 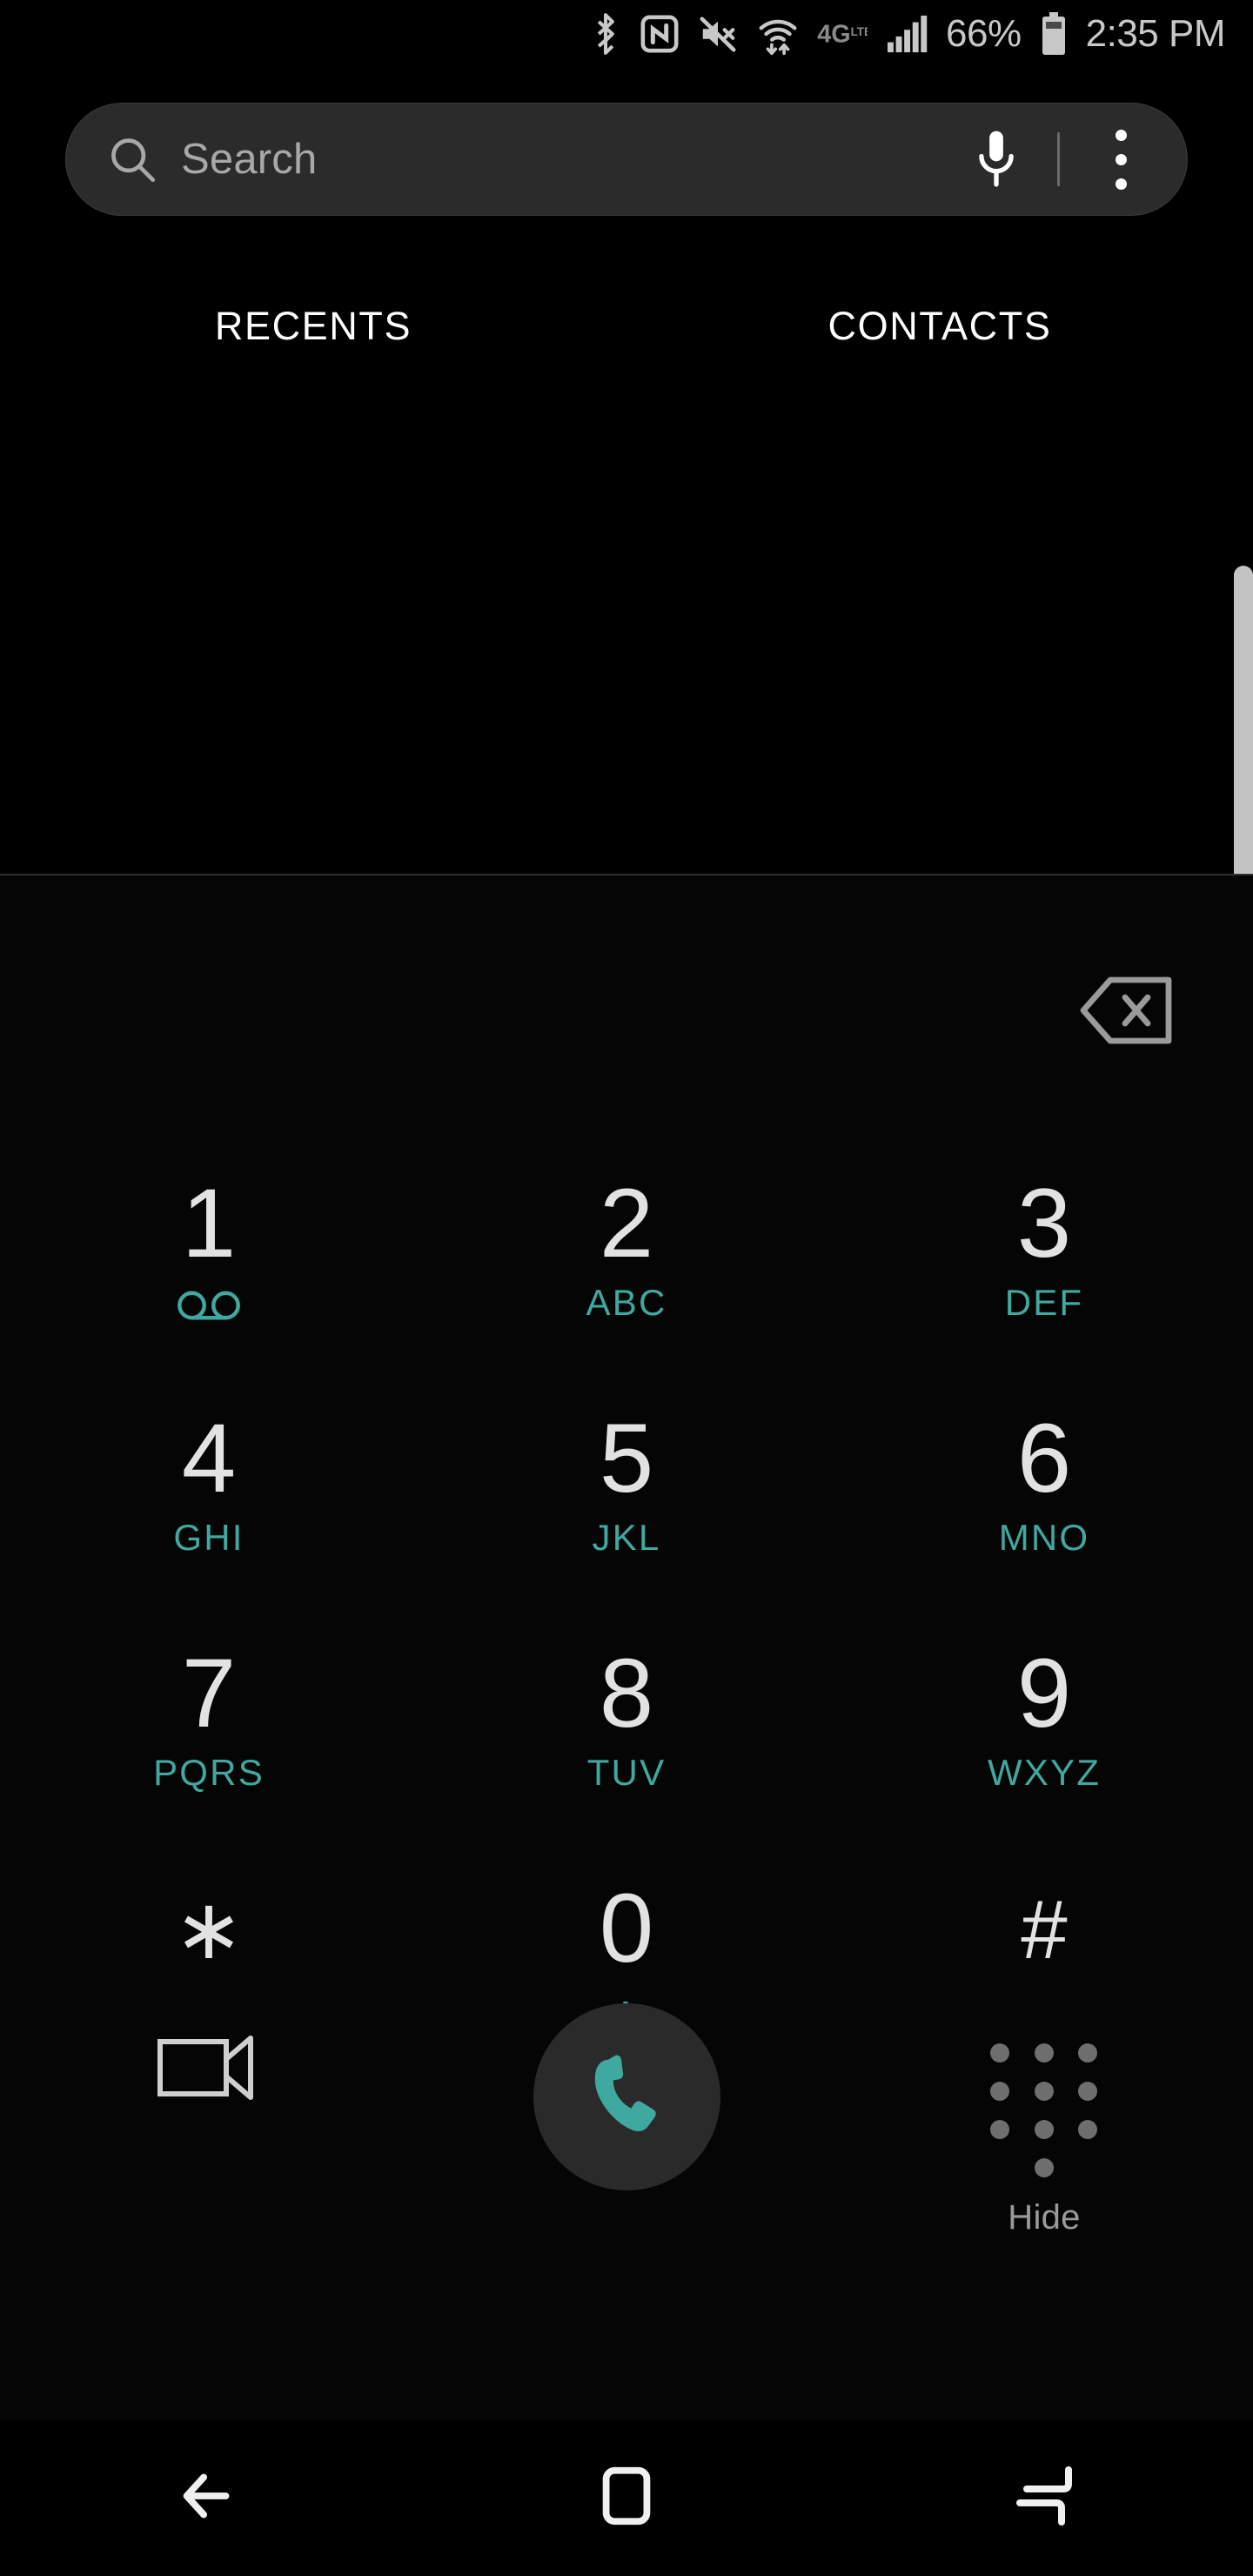 I want to click on tab-bar: RECENTS CONTACTS, so click(x=626, y=326).